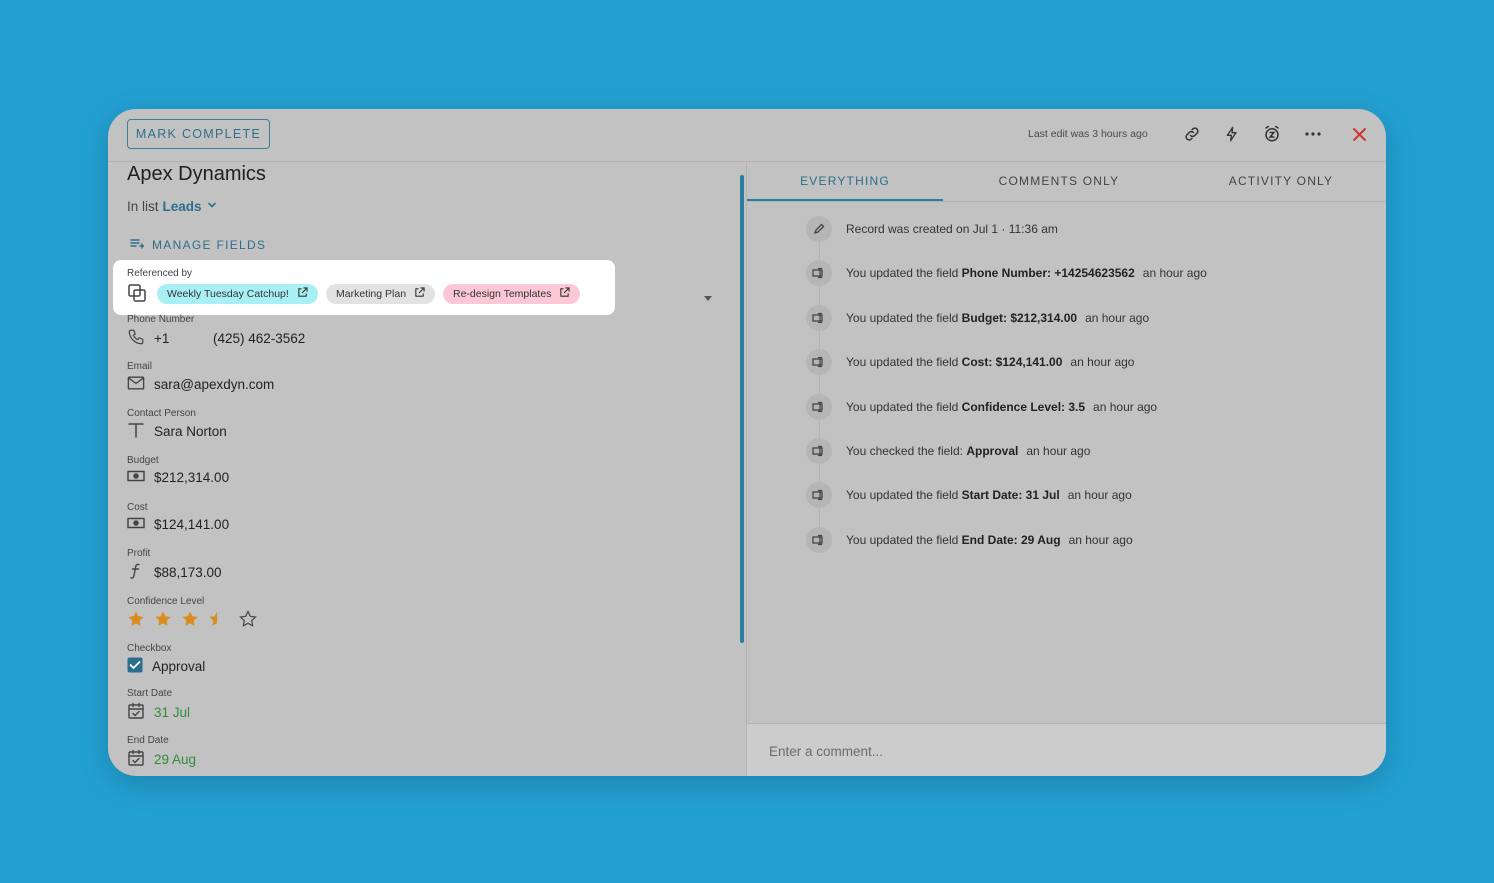 The height and width of the screenshot is (883, 1494). What do you see at coordinates (1059, 751) in the screenshot?
I see `comment-input` at bounding box center [1059, 751].